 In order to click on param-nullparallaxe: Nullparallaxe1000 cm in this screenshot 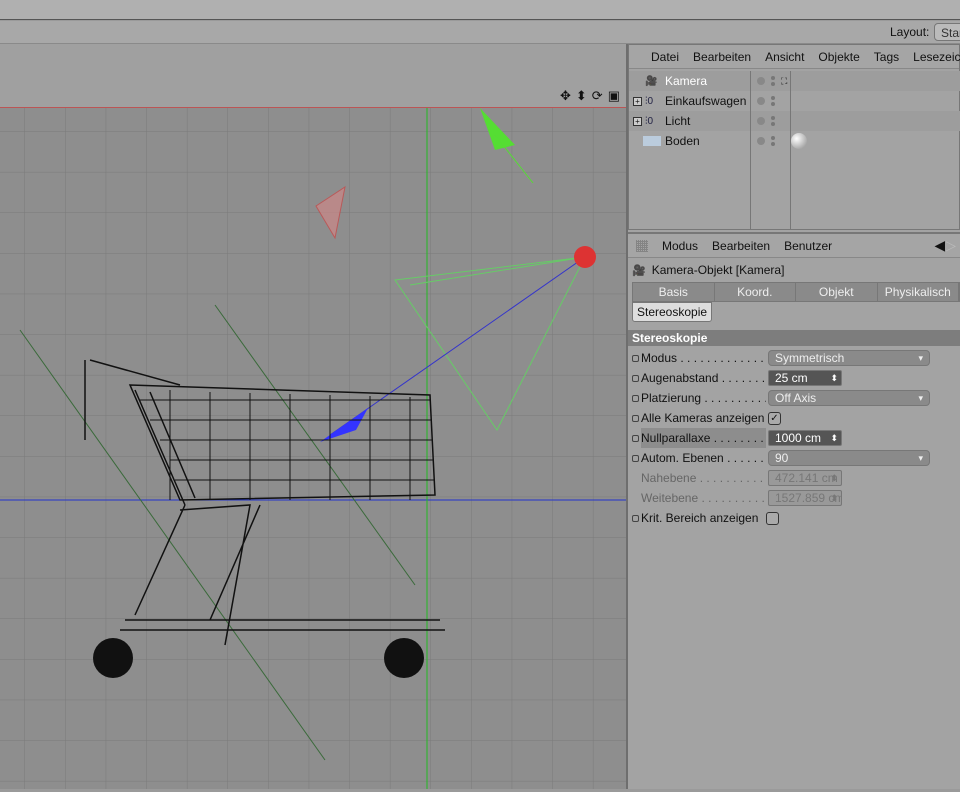, I will do `click(794, 438)`.